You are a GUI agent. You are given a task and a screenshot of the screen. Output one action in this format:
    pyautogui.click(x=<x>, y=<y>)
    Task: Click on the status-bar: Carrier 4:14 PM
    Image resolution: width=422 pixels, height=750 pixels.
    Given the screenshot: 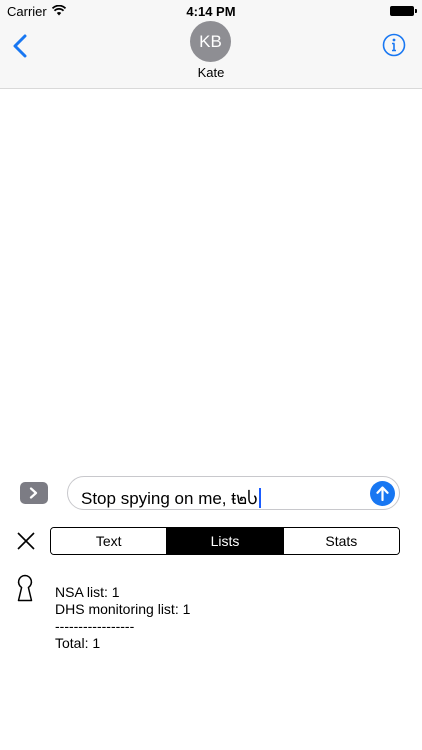 What is the action you would take?
    pyautogui.click(x=211, y=11)
    